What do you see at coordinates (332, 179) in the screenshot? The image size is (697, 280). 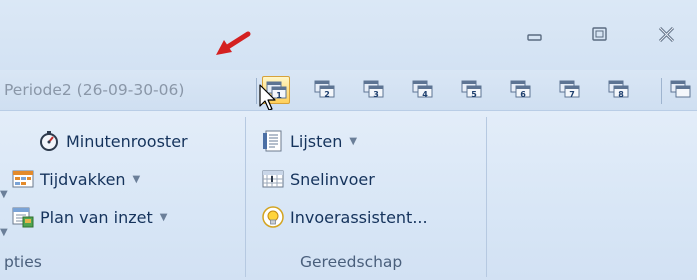 I see `snelinvoer-label: Snelinvoer` at bounding box center [332, 179].